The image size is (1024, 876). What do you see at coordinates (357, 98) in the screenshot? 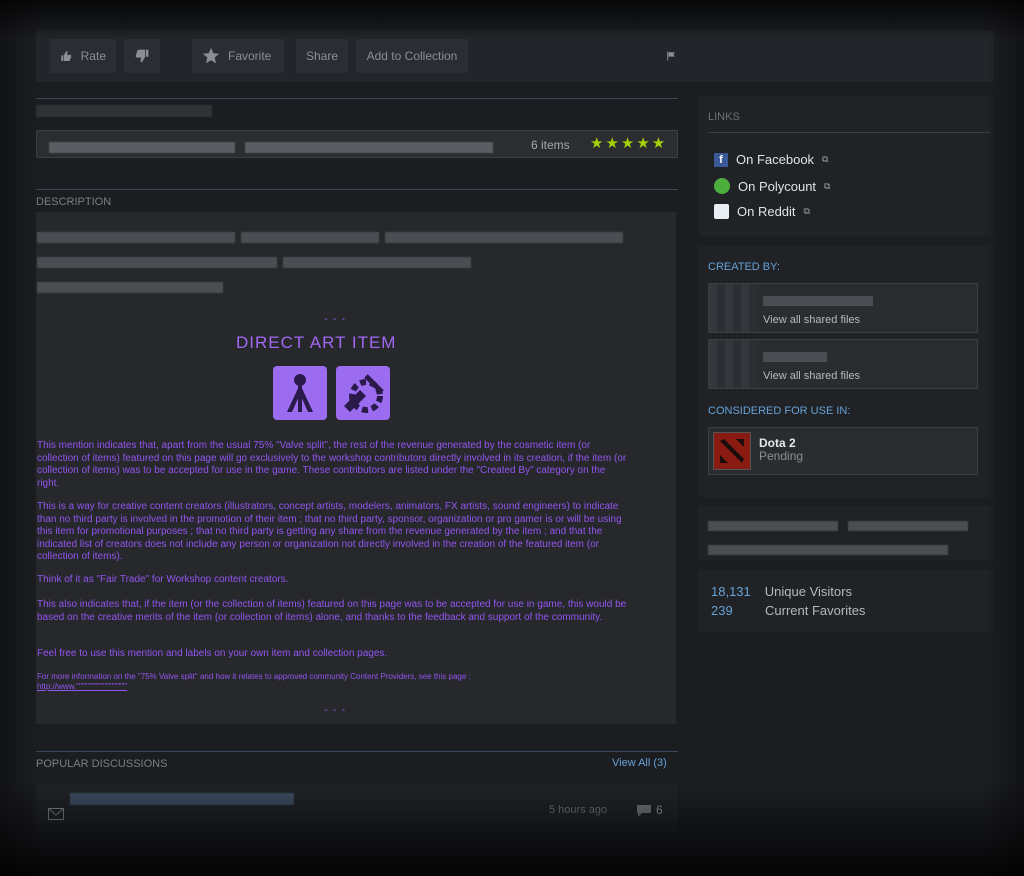
I see `title-divider` at bounding box center [357, 98].